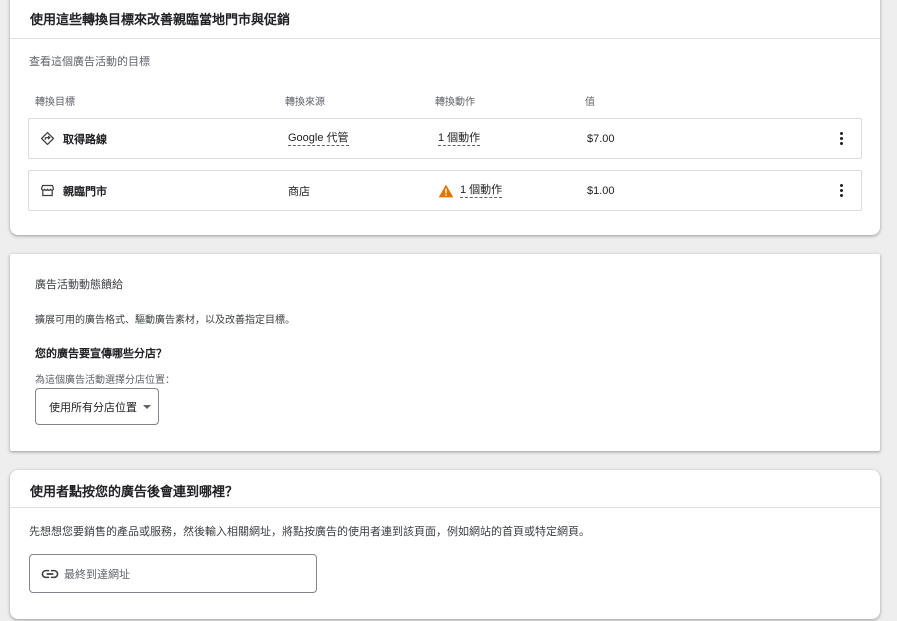 This screenshot has height=621, width=897. I want to click on directions-icon, so click(47, 138).